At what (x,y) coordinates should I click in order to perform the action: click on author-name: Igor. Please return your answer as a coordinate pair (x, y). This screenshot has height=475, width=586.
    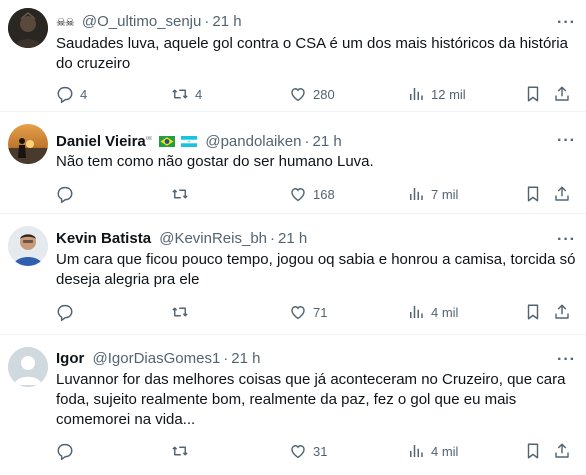
    Looking at the image, I should click on (70, 358).